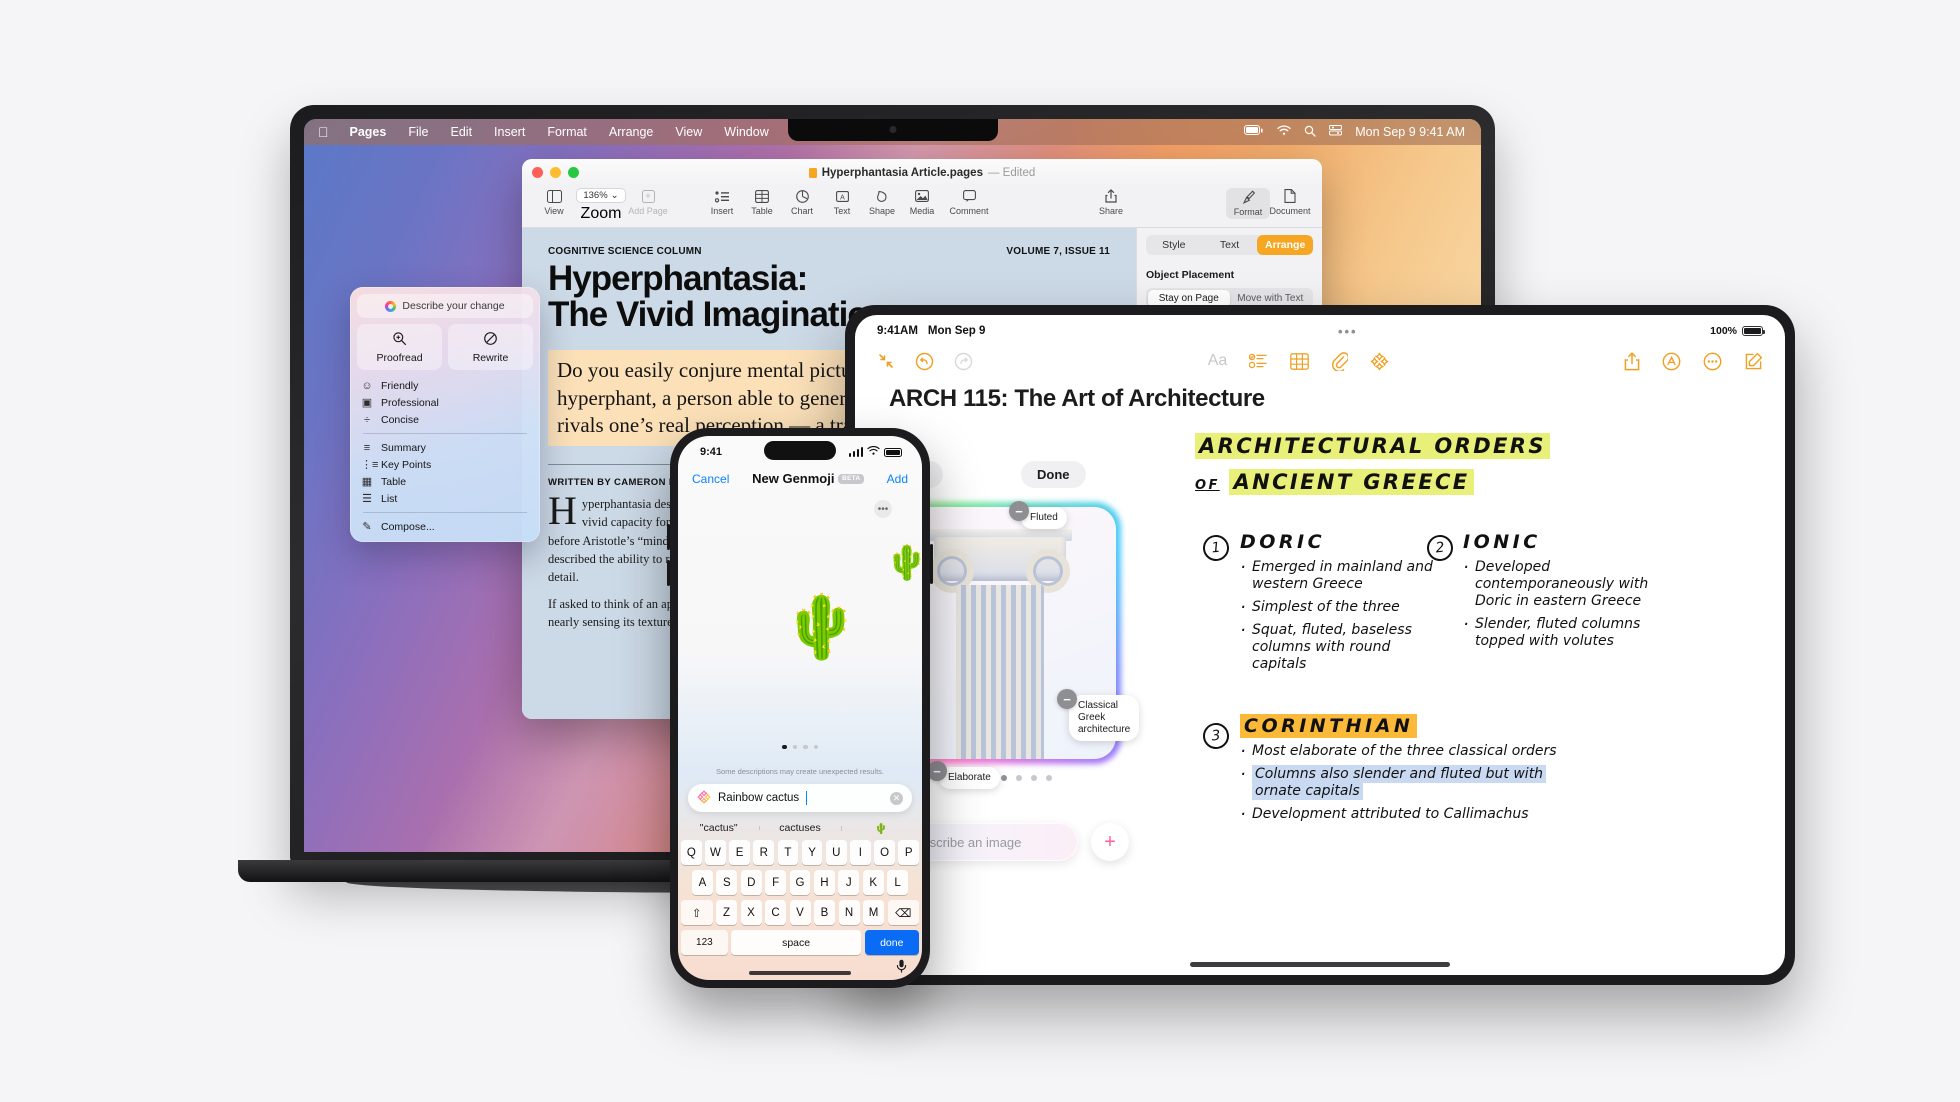  Describe the element at coordinates (931, 564) in the screenshot. I see `power-button` at that location.